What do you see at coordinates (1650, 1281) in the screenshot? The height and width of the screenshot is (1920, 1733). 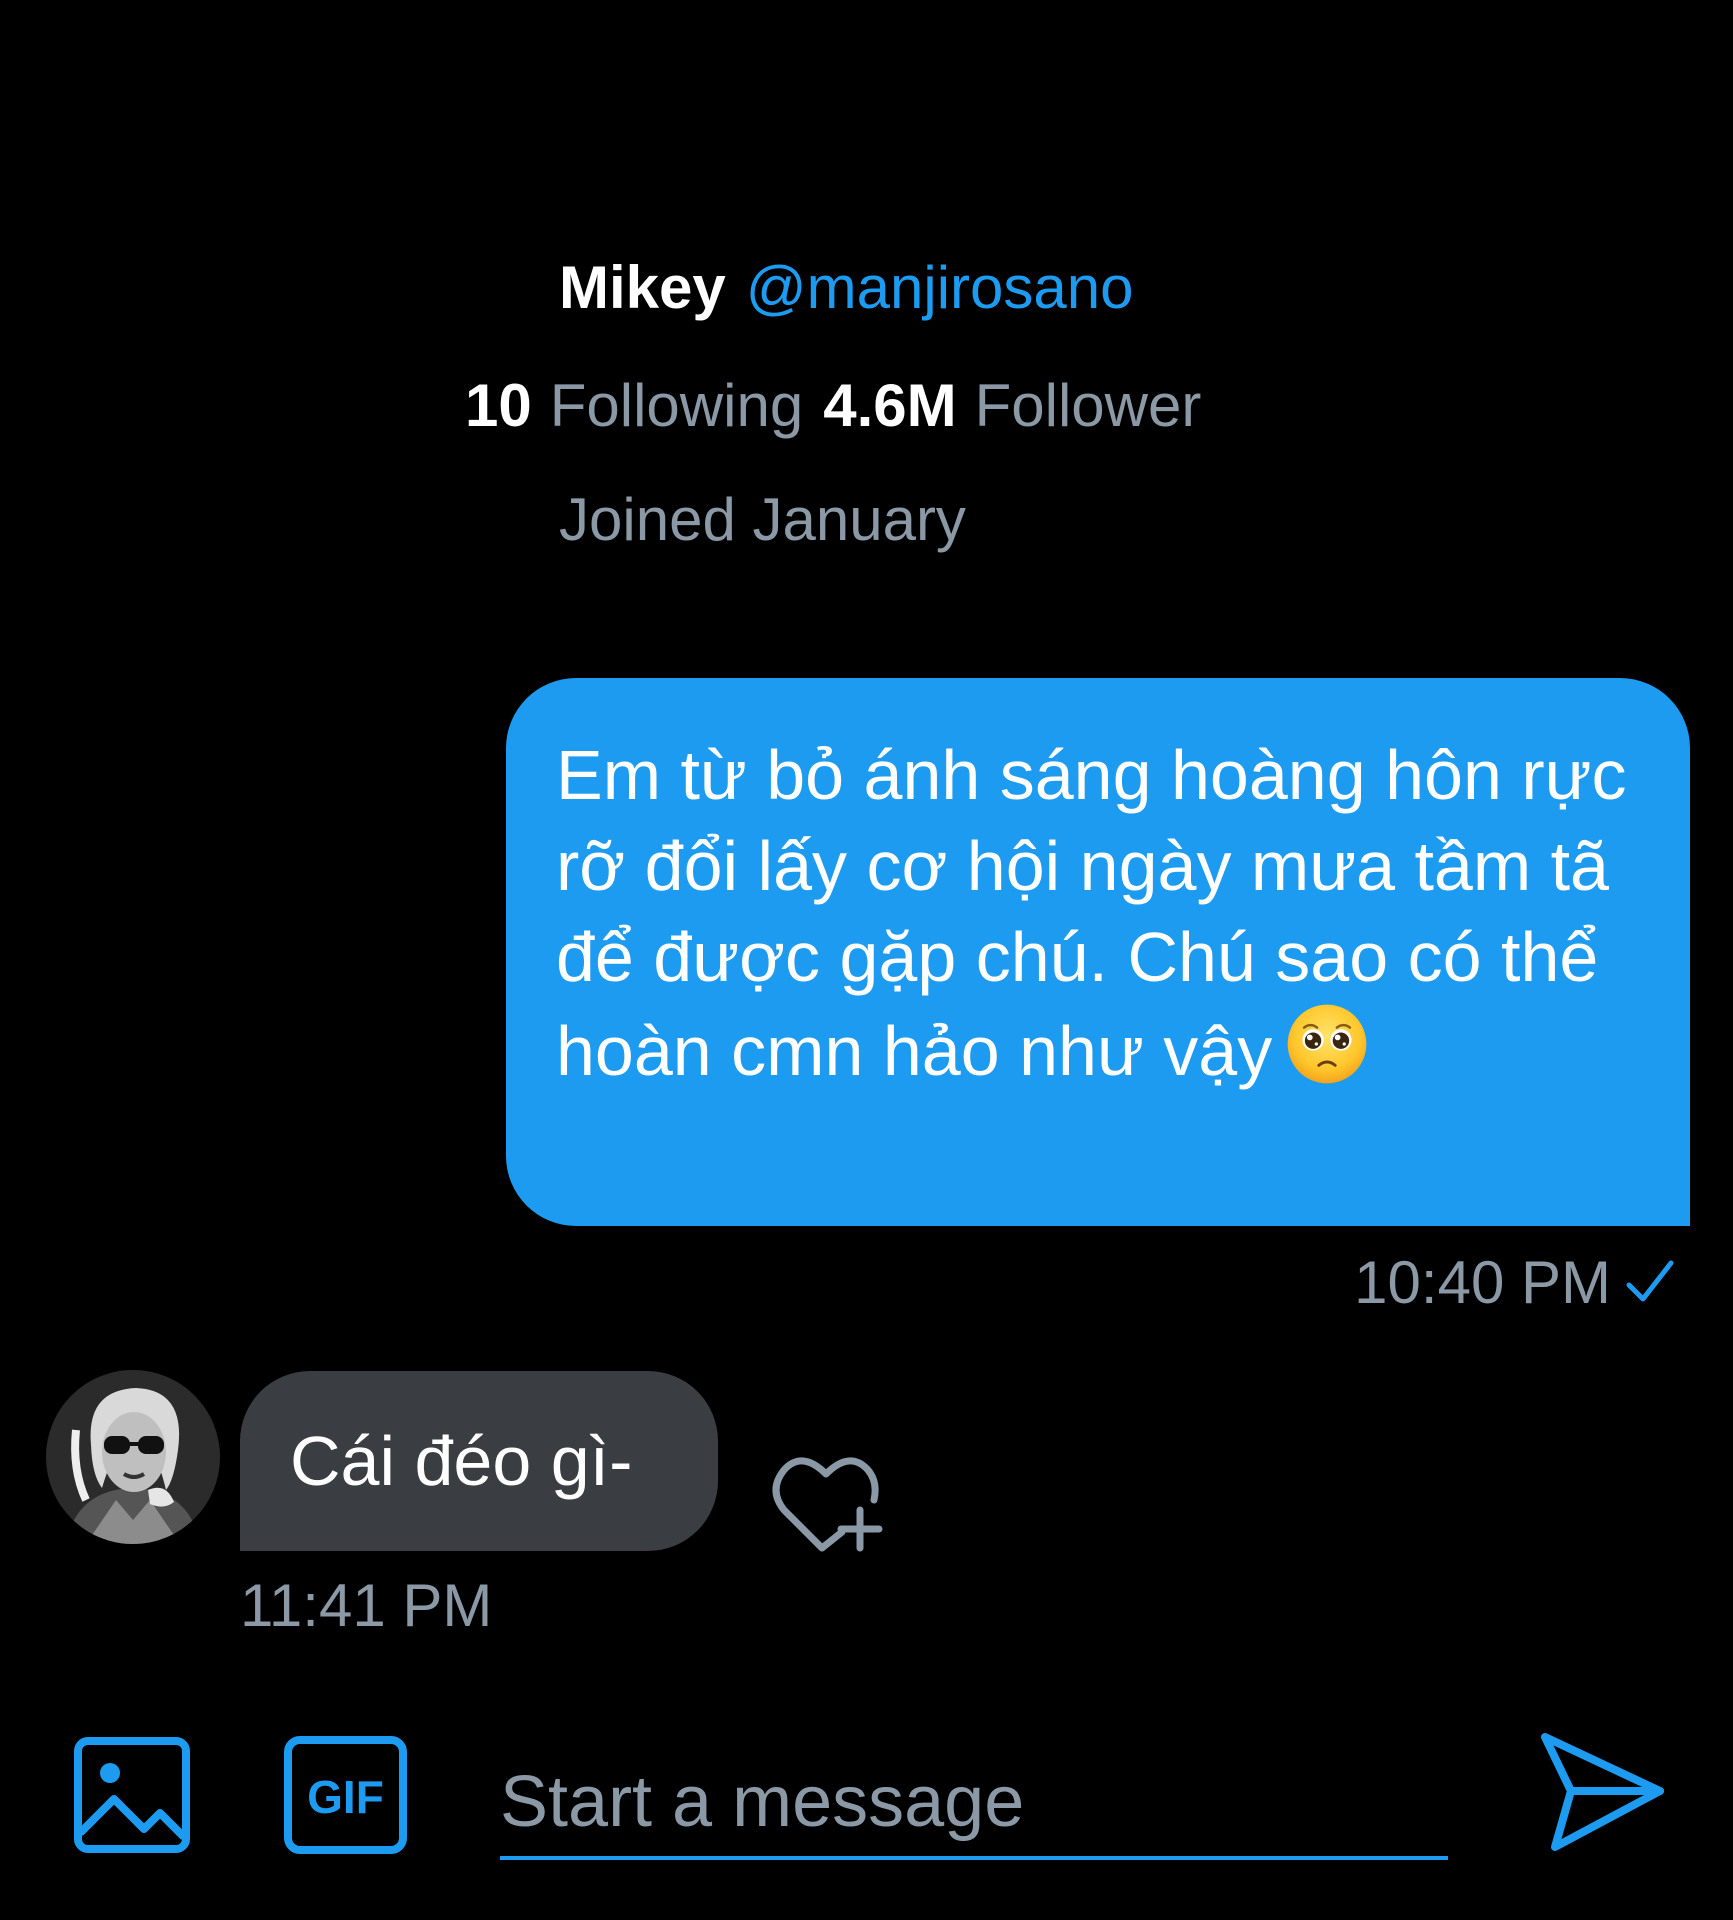 I see `check-icon` at bounding box center [1650, 1281].